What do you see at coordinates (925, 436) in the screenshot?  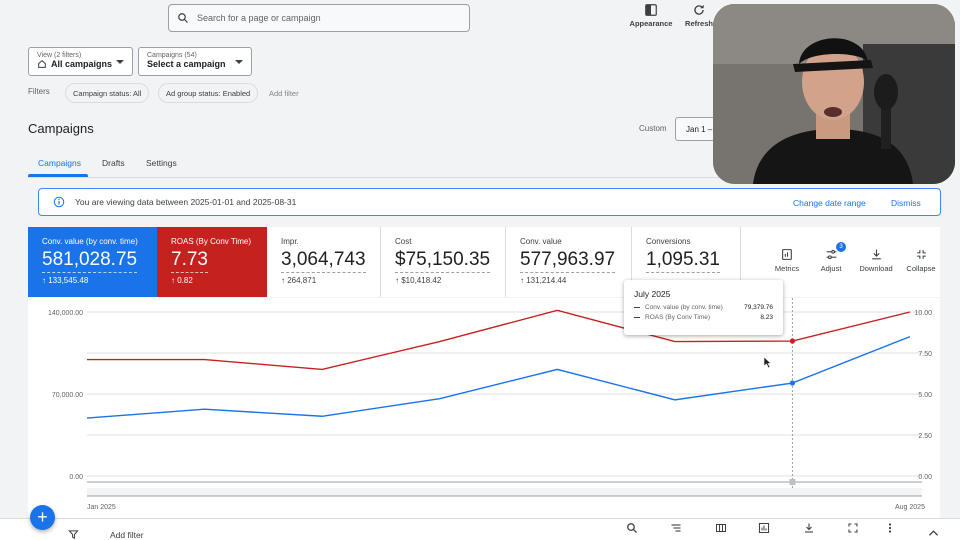 I see `right-axis-tick-label: 2.50` at bounding box center [925, 436].